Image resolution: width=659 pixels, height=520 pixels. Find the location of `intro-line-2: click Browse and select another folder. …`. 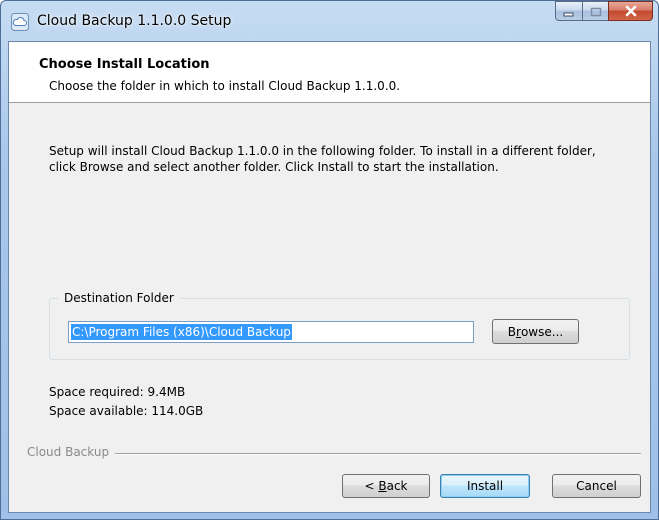

intro-line-2: click Browse and select another folder. … is located at coordinates (274, 167).